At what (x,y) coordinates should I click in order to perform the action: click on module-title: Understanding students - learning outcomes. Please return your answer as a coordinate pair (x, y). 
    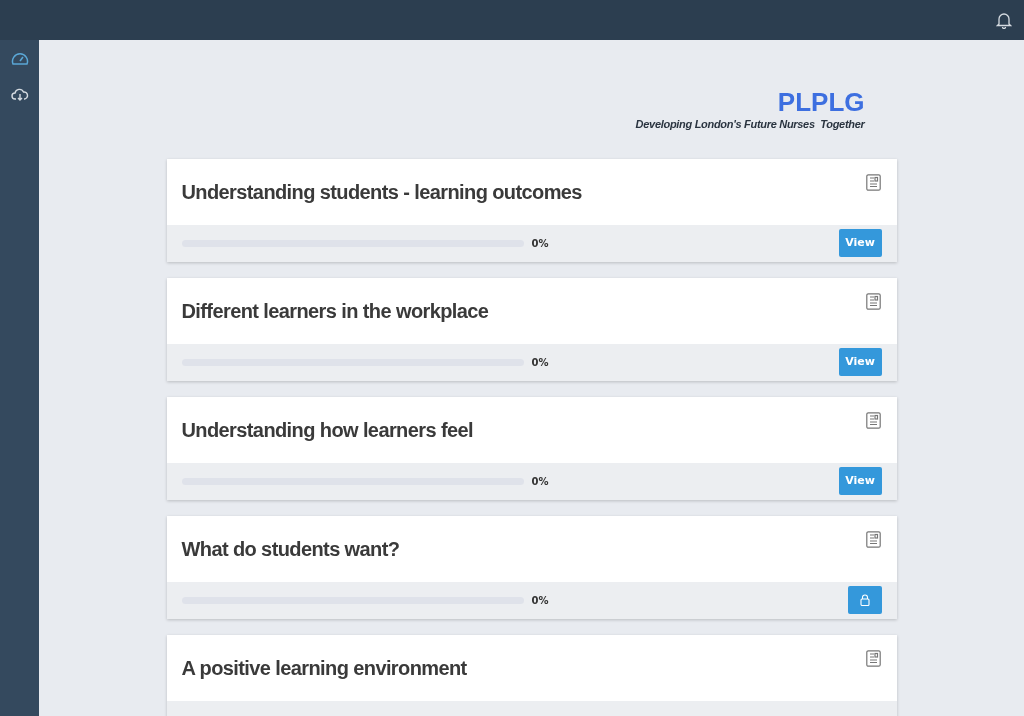
    Looking at the image, I should click on (381, 192).